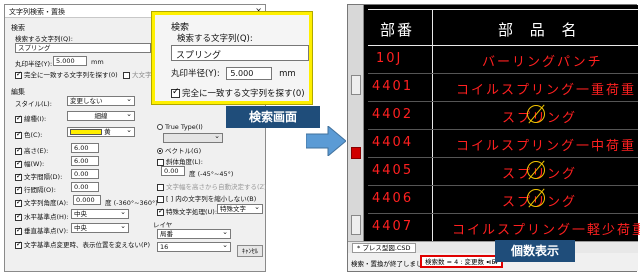  Describe the element at coordinates (18, 150) in the screenshot. I see `height-checkbox` at that location.